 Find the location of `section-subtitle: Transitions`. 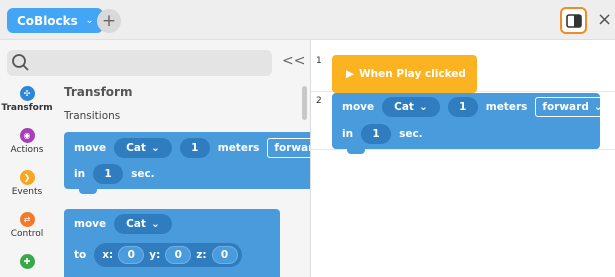

section-subtitle: Transitions is located at coordinates (92, 116).